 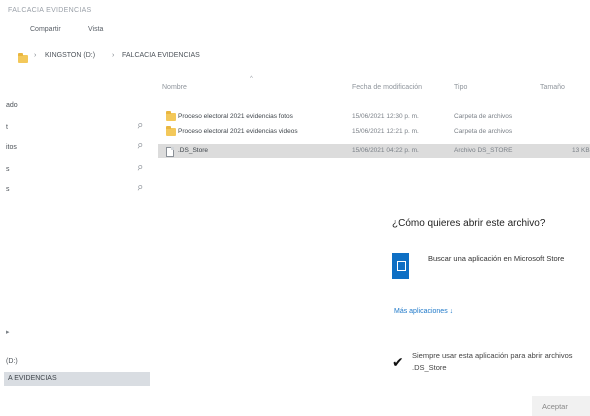 What do you see at coordinates (238, 131) in the screenshot?
I see `file-name: Proceso electoral 2021 evidencias videos` at bounding box center [238, 131].